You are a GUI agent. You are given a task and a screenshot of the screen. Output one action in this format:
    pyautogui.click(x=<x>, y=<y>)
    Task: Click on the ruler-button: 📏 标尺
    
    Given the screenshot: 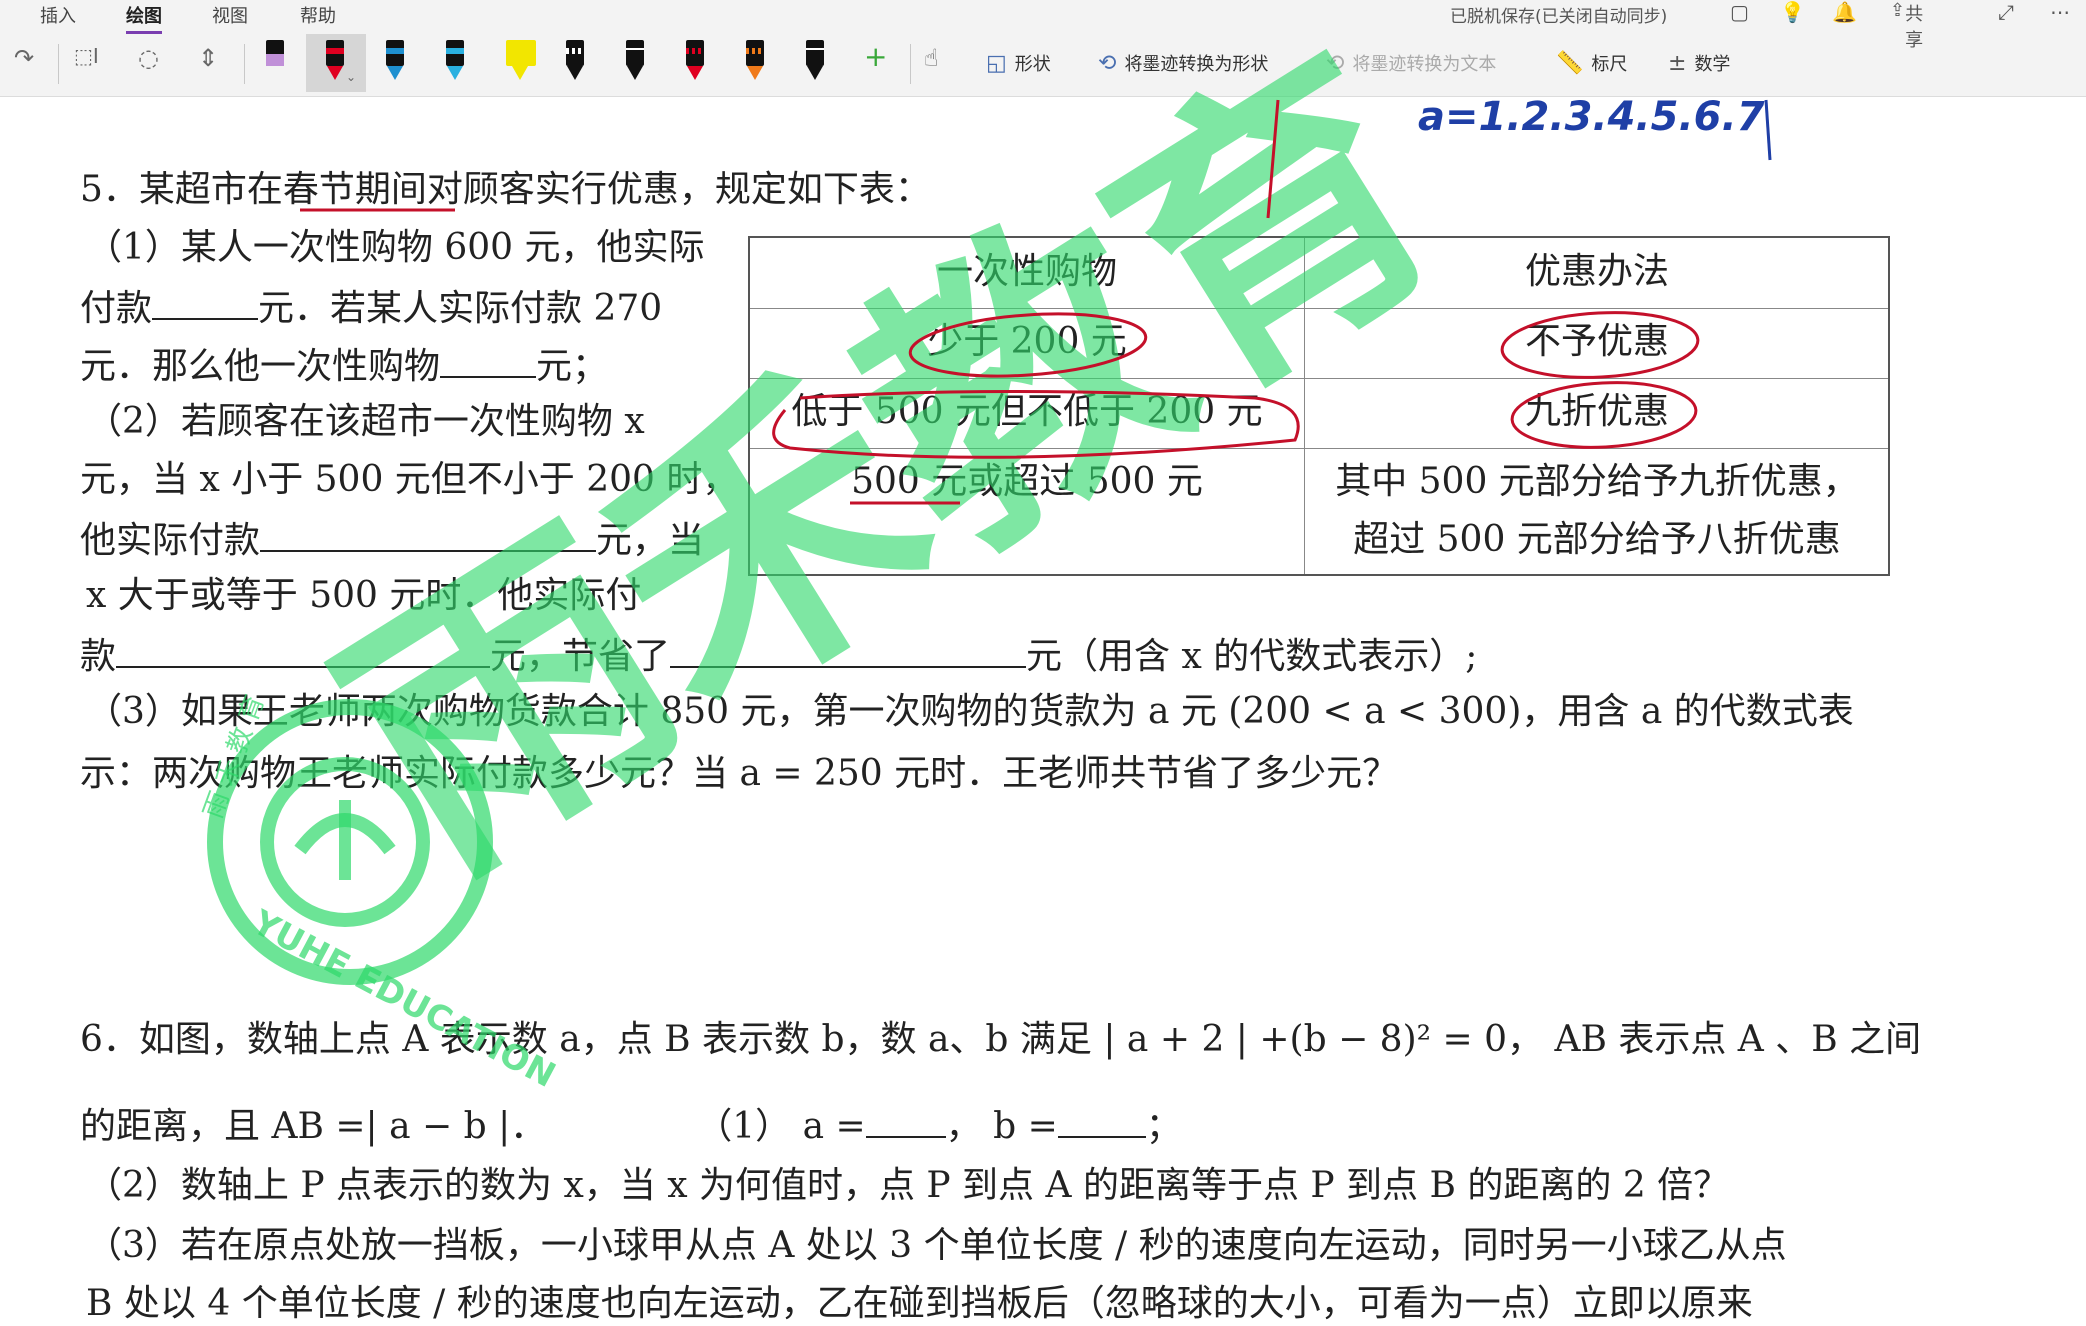 What is the action you would take?
    pyautogui.click(x=1591, y=63)
    